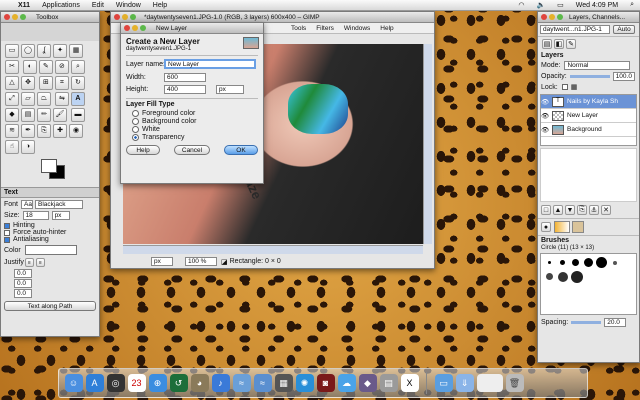  What do you see at coordinates (28, 147) in the screenshot?
I see `dodge-burn-icon: ◑` at bounding box center [28, 147].